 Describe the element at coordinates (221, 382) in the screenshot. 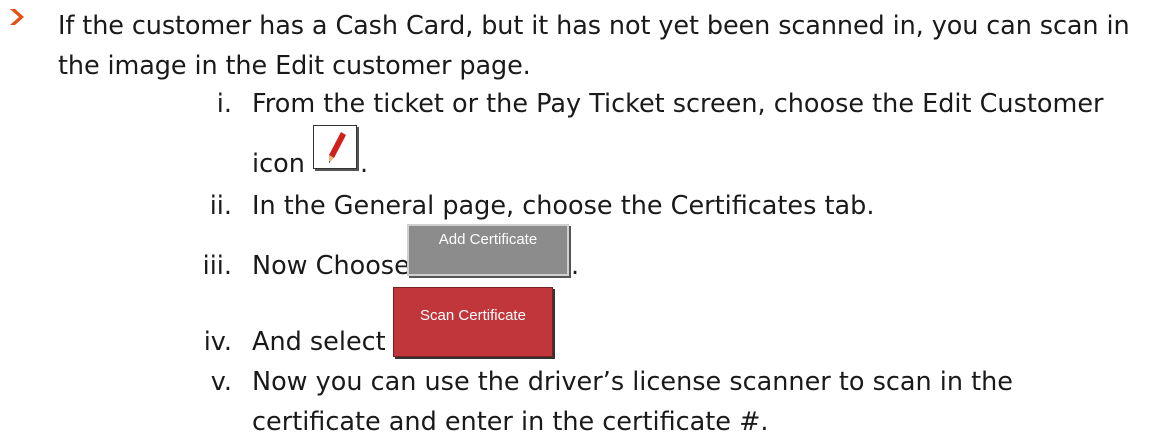

I see `step-numeral-v: v.` at that location.